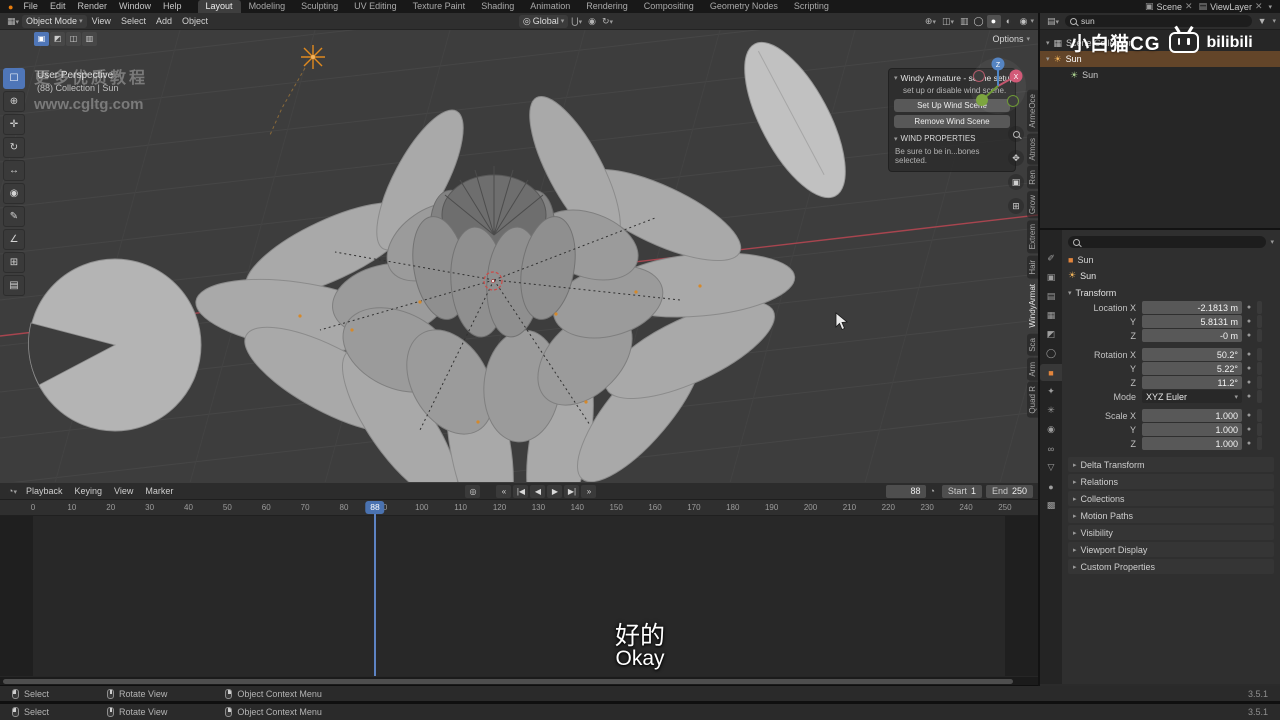  Describe the element at coordinates (576, 21) in the screenshot. I see `snap-magnet-icon: ⋃▾` at that location.